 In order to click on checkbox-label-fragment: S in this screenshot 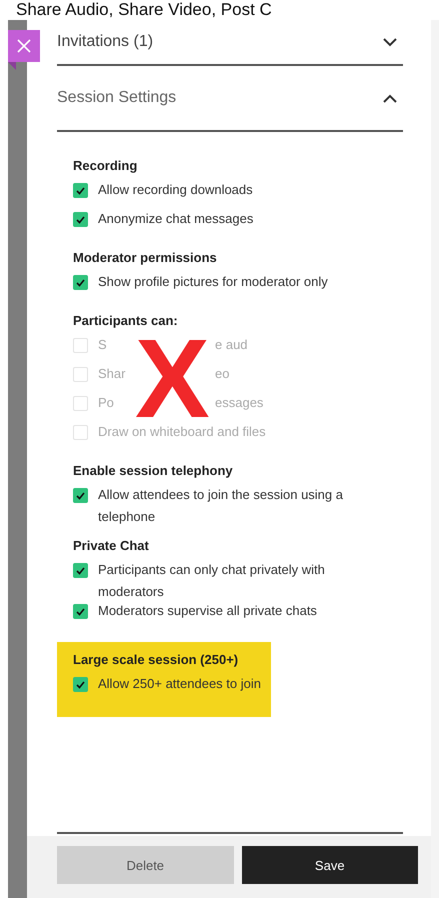, I will do `click(103, 345)`.